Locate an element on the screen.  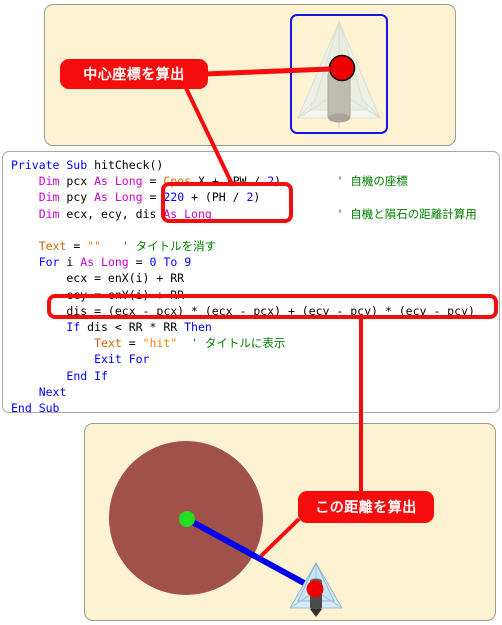
center-coordinate-highlight is located at coordinates (227, 202).